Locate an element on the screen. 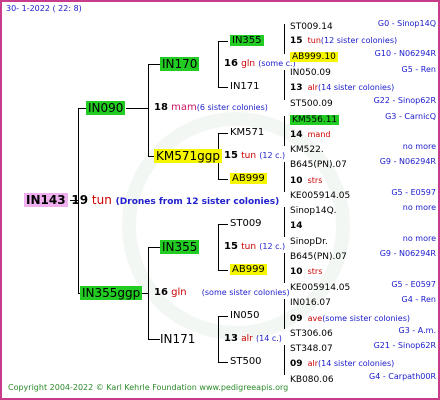 This screenshot has width=440, height=400. g4-node: KM571 is located at coordinates (247, 133).